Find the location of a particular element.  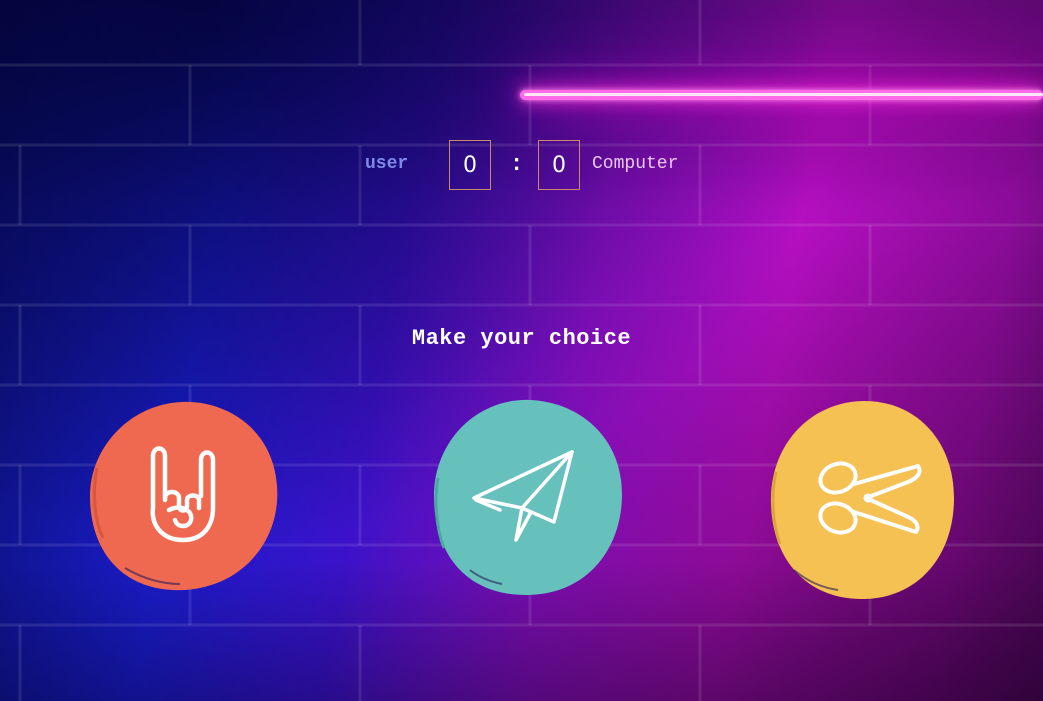

computer-score: 0 is located at coordinates (559, 165).